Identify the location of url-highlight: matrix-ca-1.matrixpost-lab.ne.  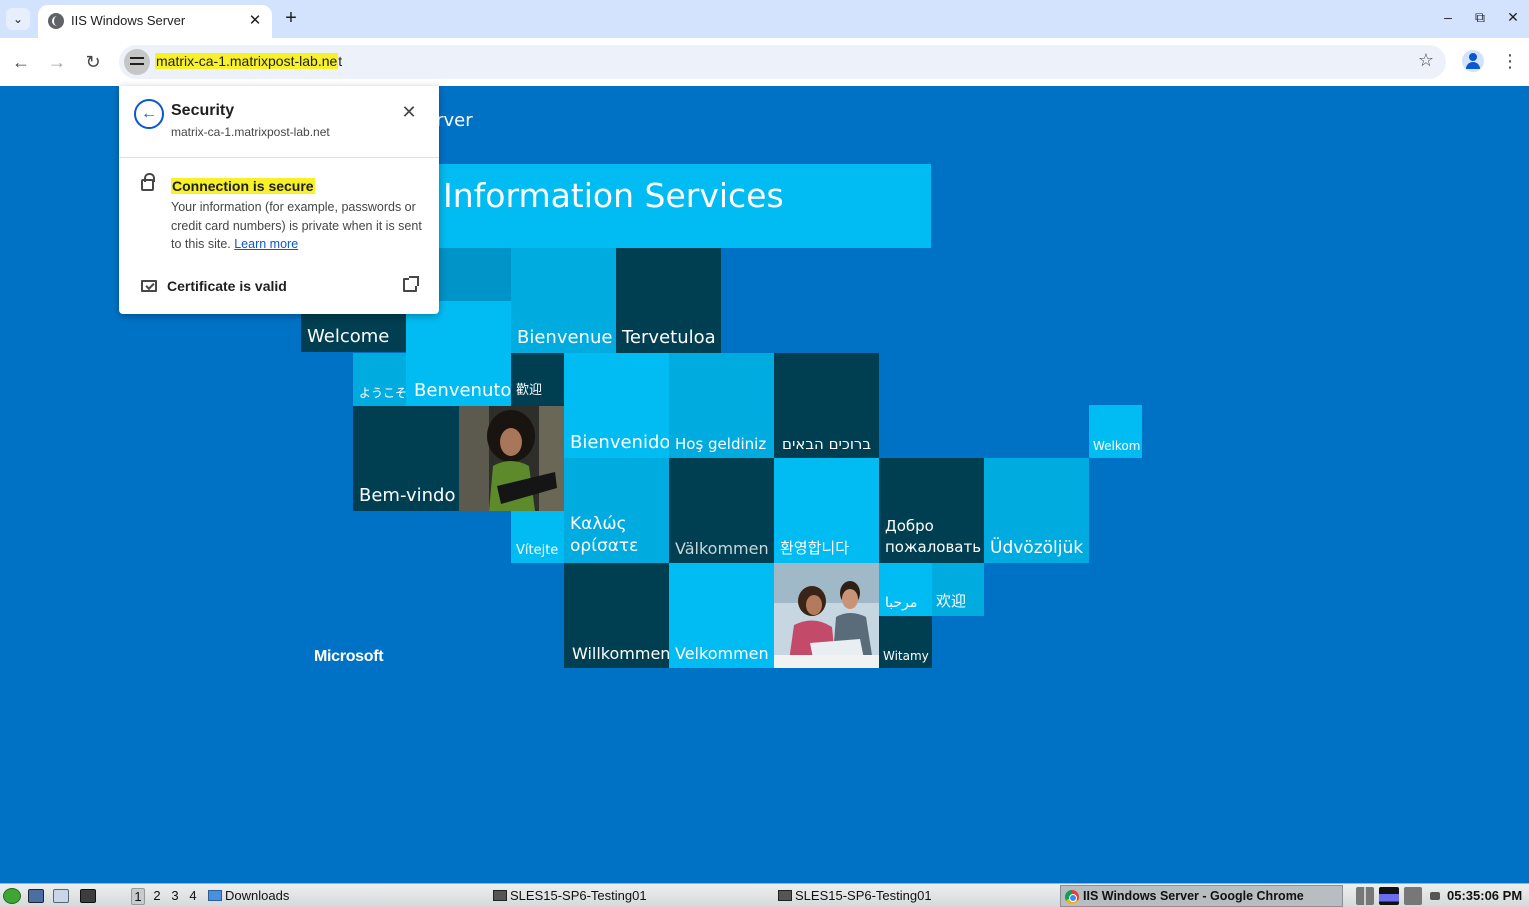
(247, 61).